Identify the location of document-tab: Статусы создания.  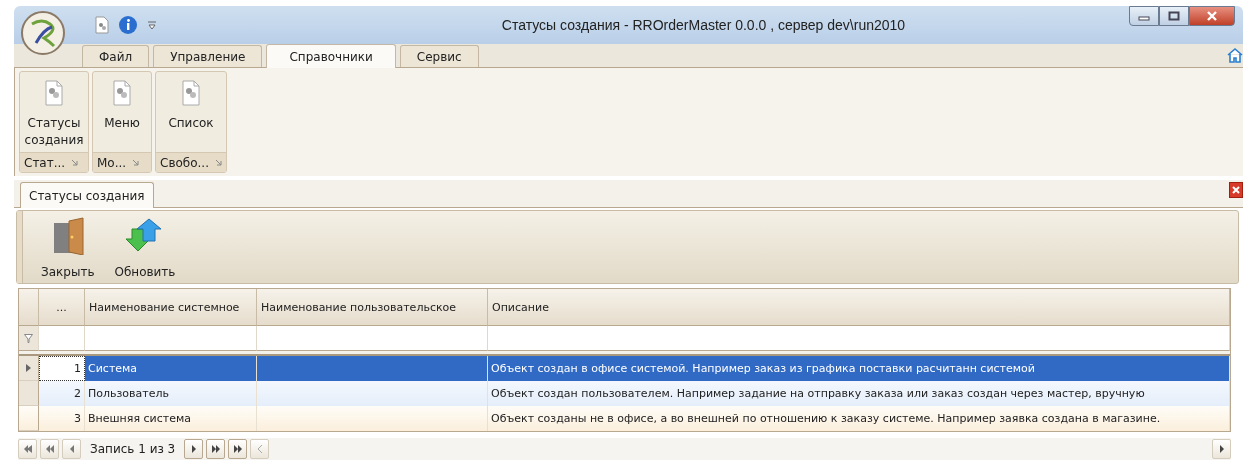
(87, 195).